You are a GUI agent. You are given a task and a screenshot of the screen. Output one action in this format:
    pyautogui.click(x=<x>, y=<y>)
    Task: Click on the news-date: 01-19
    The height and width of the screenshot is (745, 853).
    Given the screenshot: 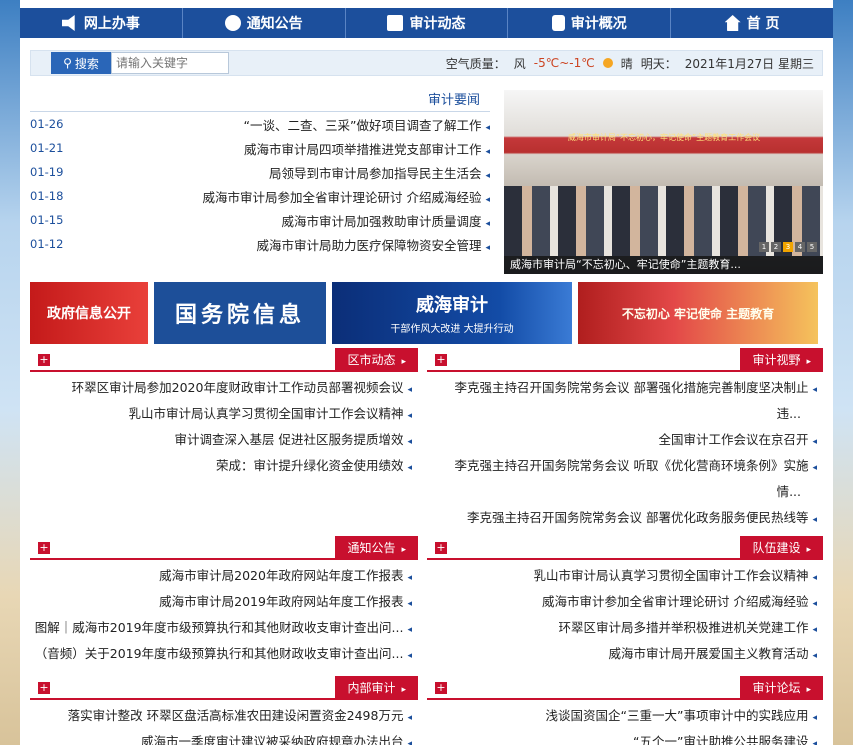 What is the action you would take?
    pyautogui.click(x=47, y=172)
    